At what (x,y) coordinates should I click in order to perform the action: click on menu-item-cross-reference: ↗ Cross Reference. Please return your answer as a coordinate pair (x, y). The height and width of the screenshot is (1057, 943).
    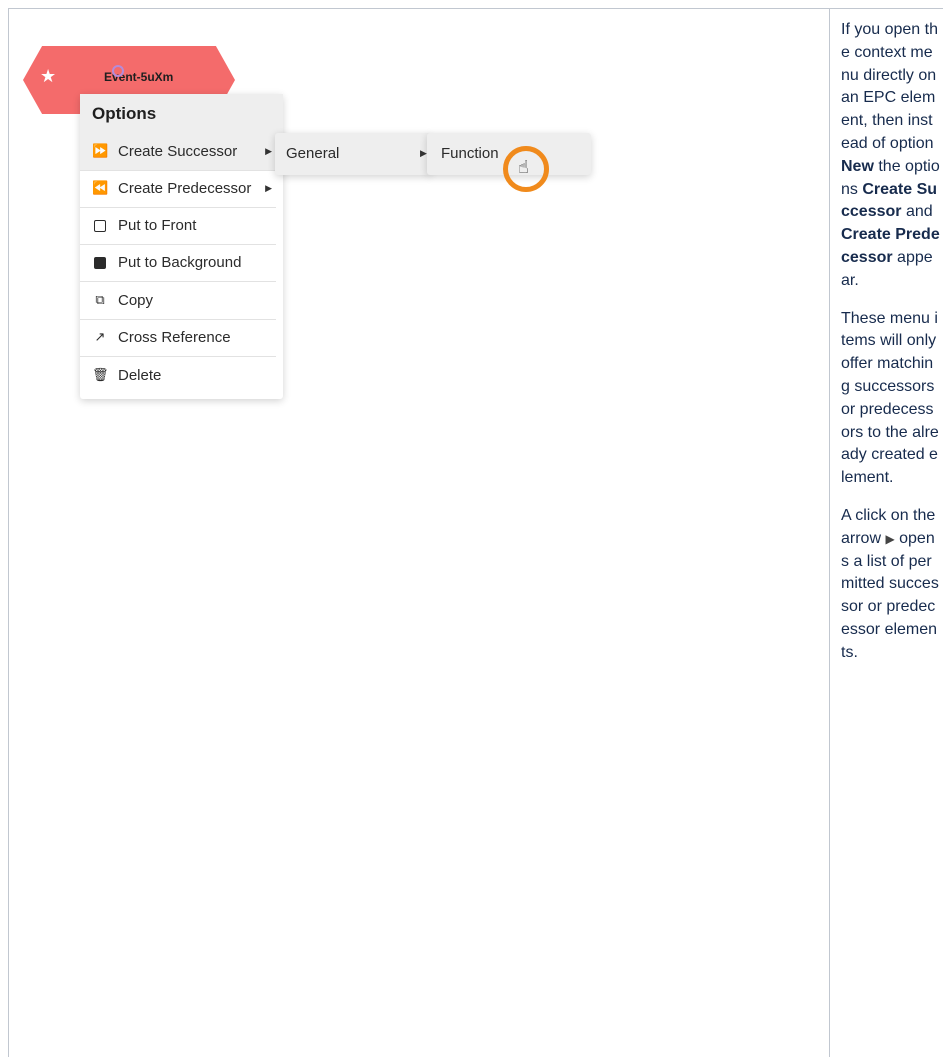
    Looking at the image, I should click on (178, 338).